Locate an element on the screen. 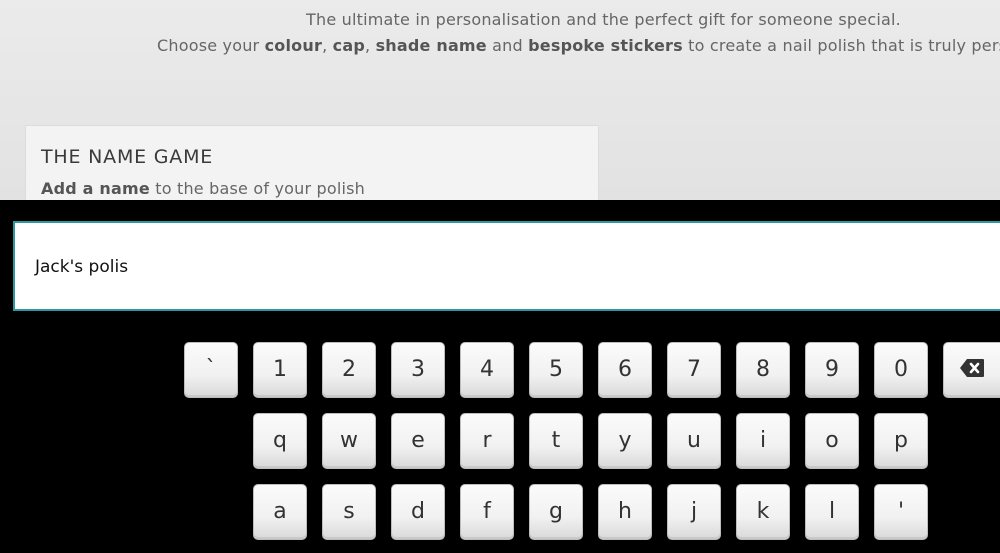 This screenshot has width=1000, height=553. key-8: 8 is located at coordinates (763, 370).